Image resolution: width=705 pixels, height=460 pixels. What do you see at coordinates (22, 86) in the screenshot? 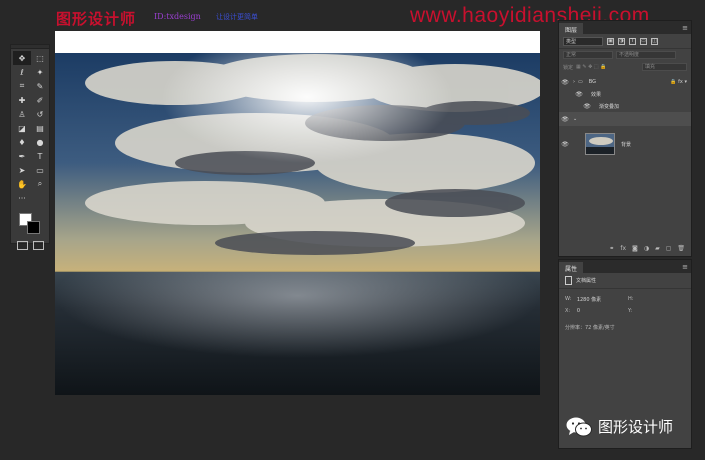
I see `crop-icon: ⌗` at bounding box center [22, 86].